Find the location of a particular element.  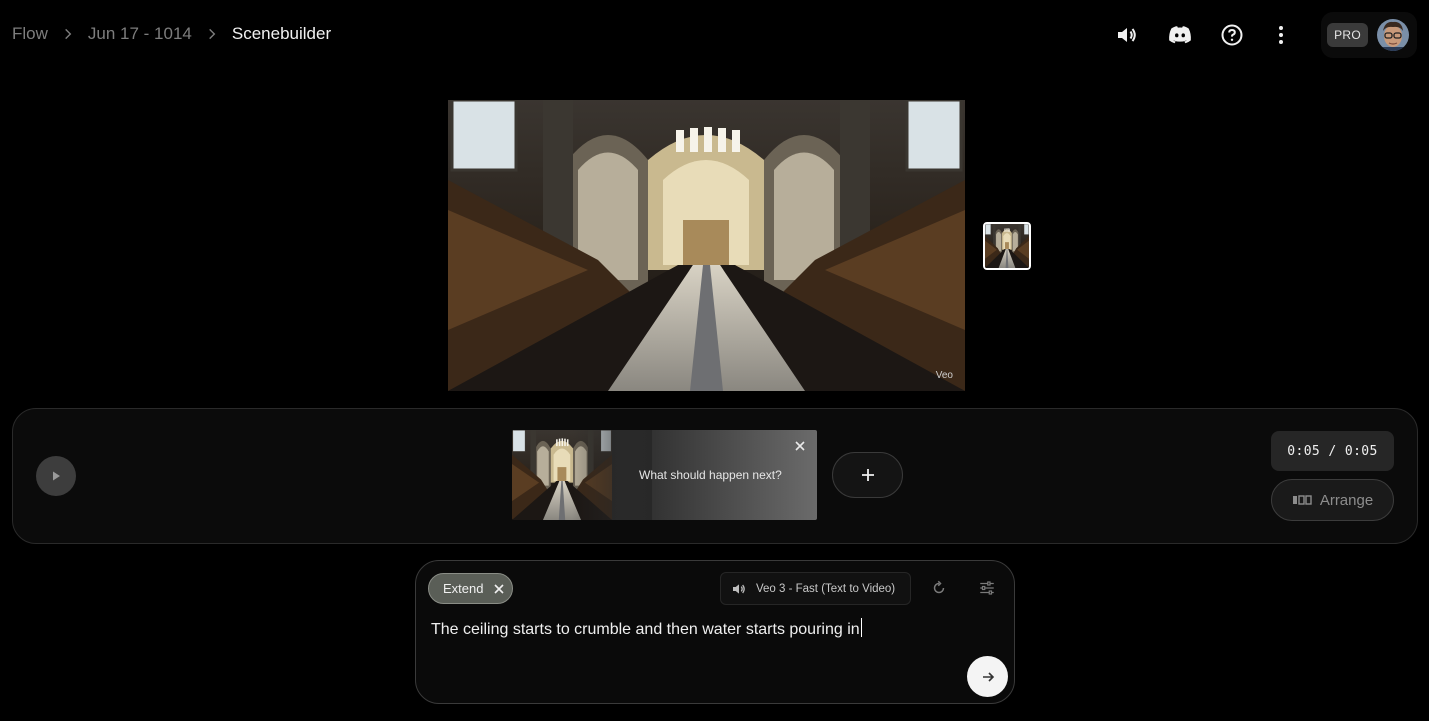

extend-mode-chip: Extend is located at coordinates (470, 588).